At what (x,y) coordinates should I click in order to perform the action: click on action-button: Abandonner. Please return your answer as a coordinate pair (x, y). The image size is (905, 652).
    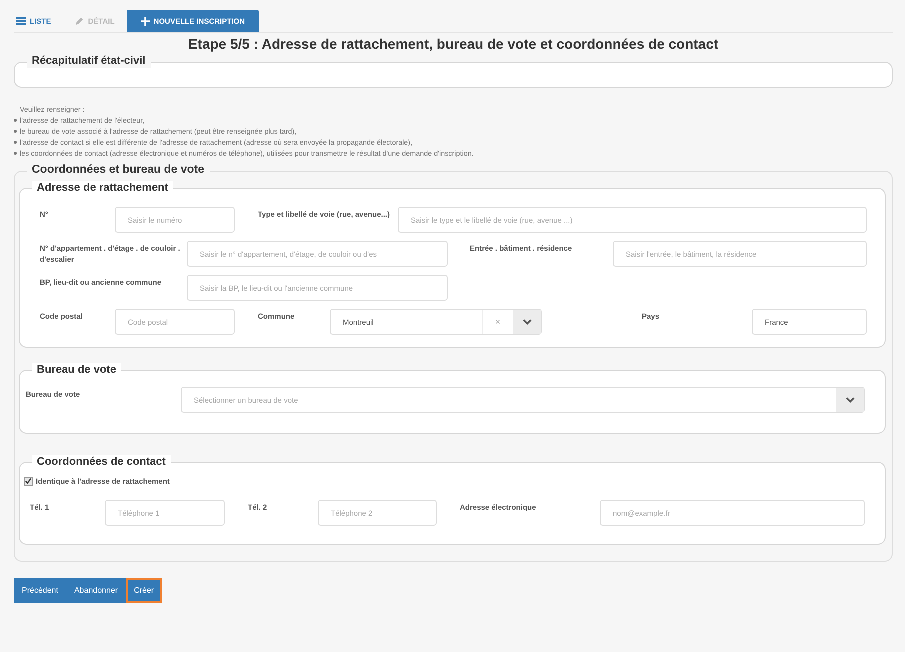
    Looking at the image, I should click on (96, 590).